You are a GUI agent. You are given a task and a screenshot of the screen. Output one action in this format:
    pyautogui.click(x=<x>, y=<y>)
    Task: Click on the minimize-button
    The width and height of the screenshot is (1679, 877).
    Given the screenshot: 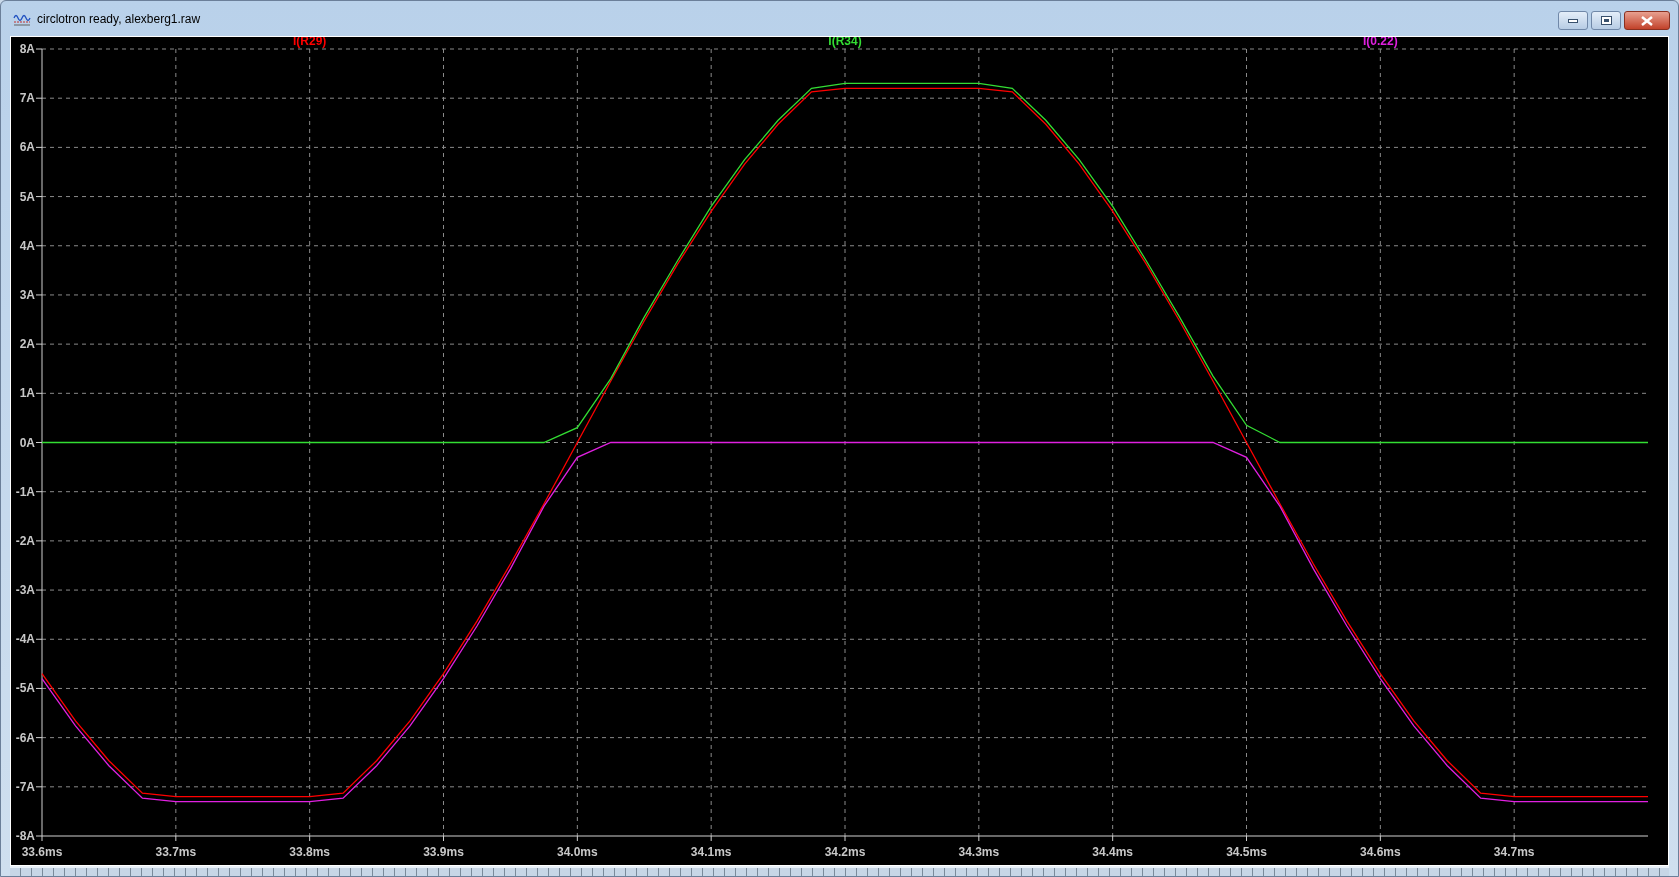 What is the action you would take?
    pyautogui.click(x=1573, y=20)
    